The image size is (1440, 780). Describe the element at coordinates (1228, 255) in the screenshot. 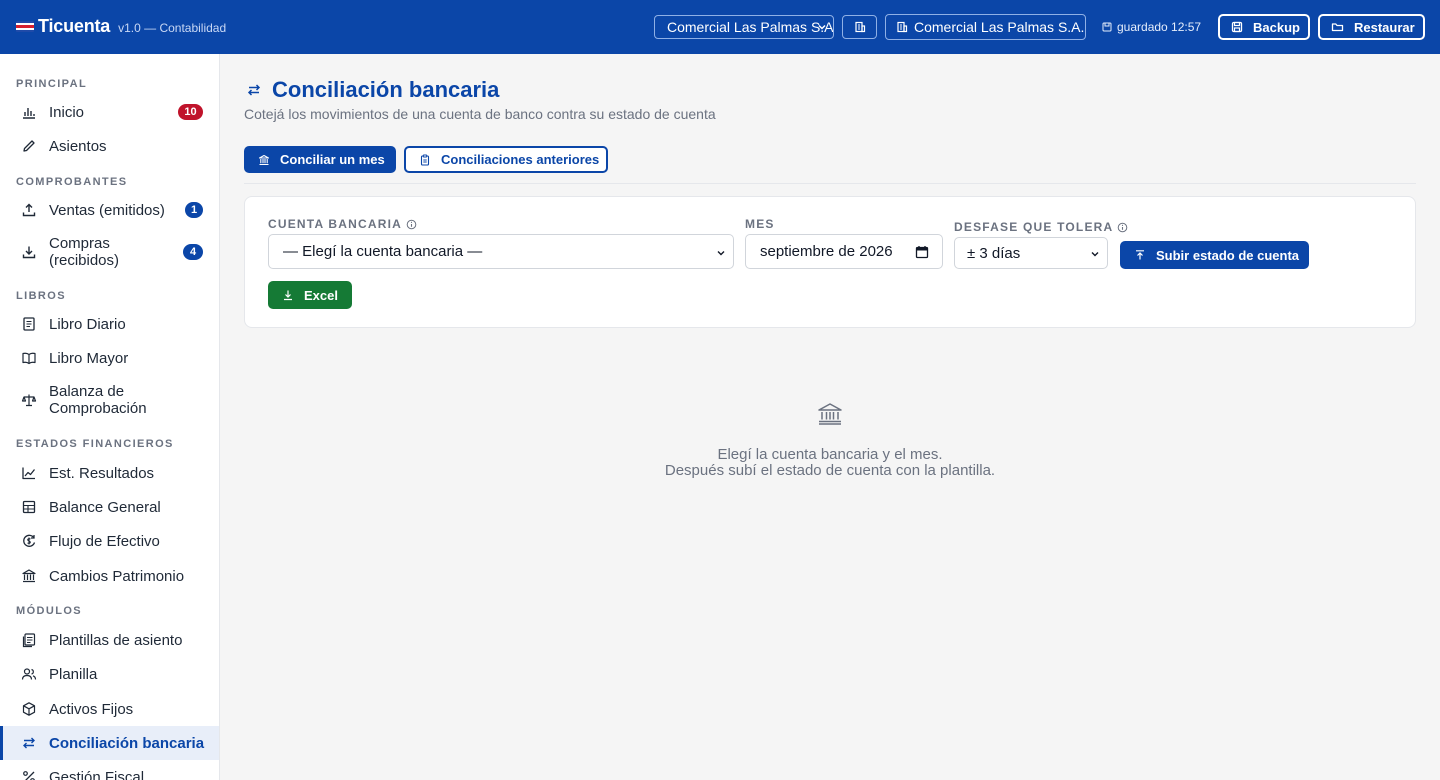

I see `upload-statement-label: Subir estado de cuenta` at that location.